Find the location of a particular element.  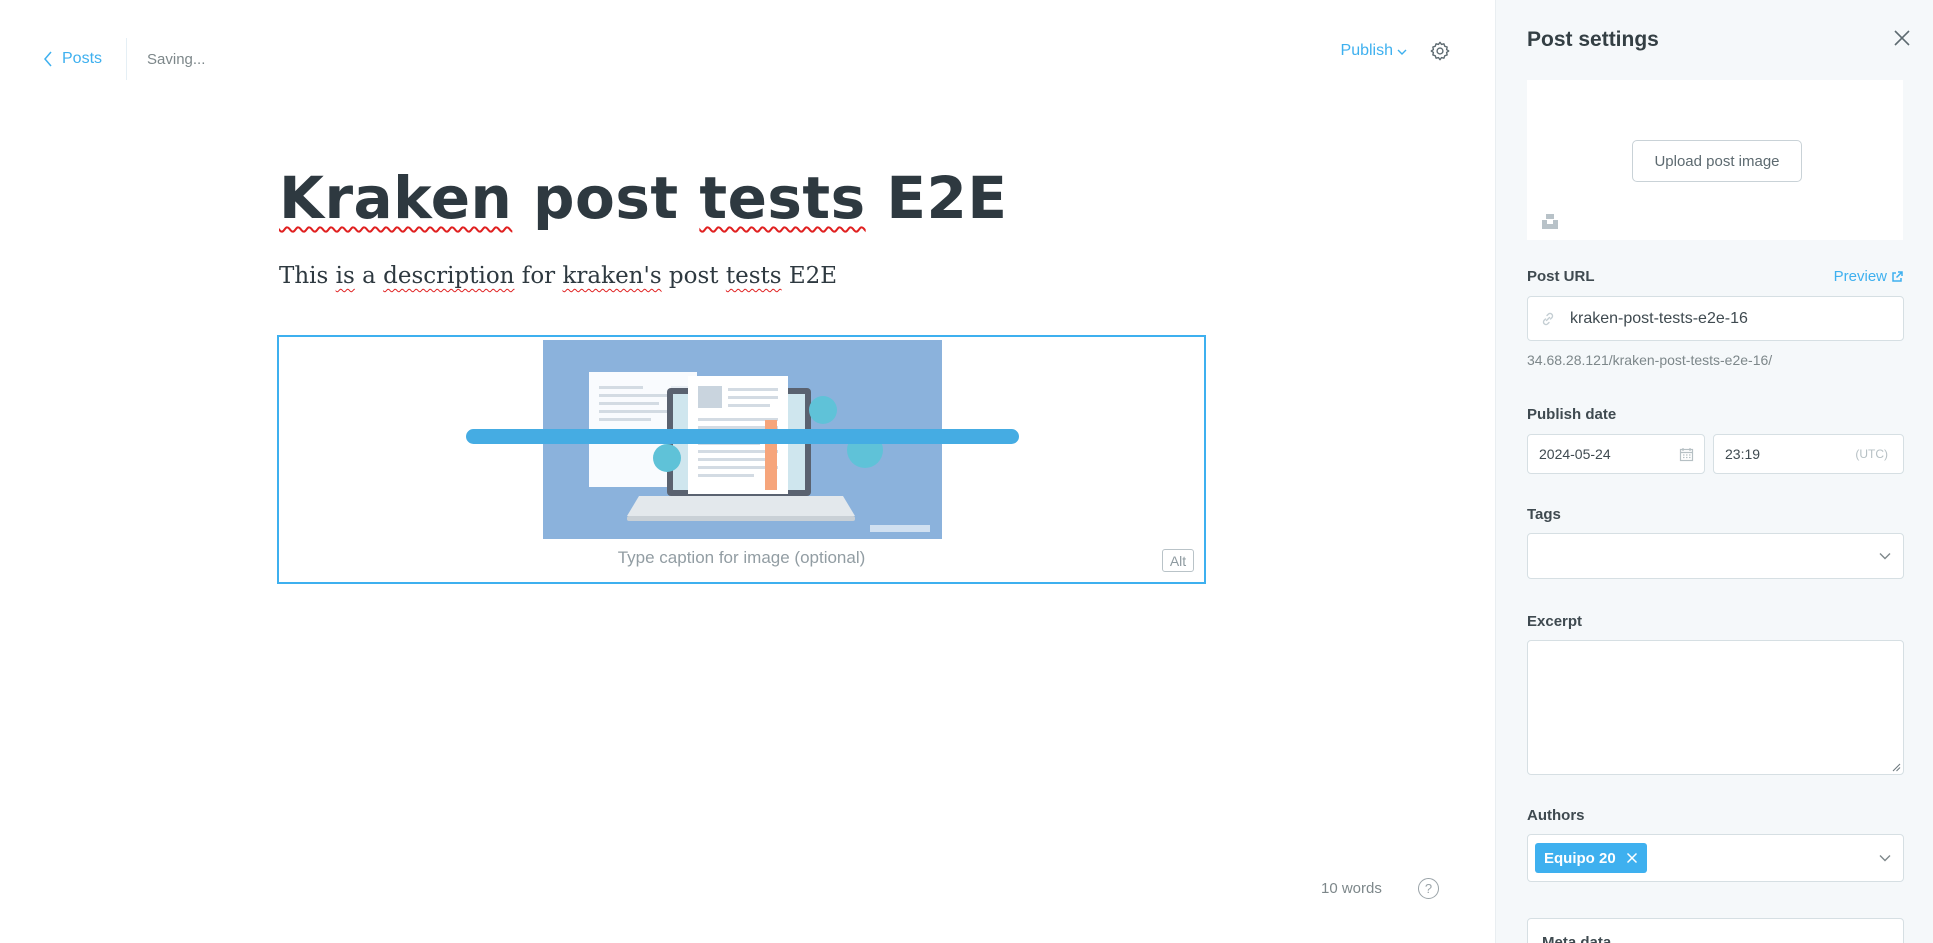

topbar-divider is located at coordinates (127, 59).